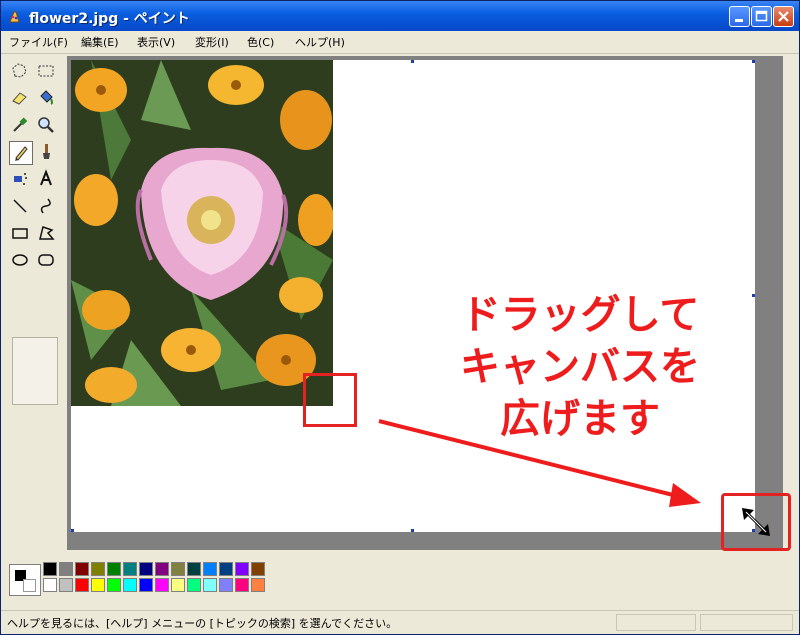  What do you see at coordinates (580, 315) in the screenshot?
I see `annotation-line-1: ドラッグして` at bounding box center [580, 315].